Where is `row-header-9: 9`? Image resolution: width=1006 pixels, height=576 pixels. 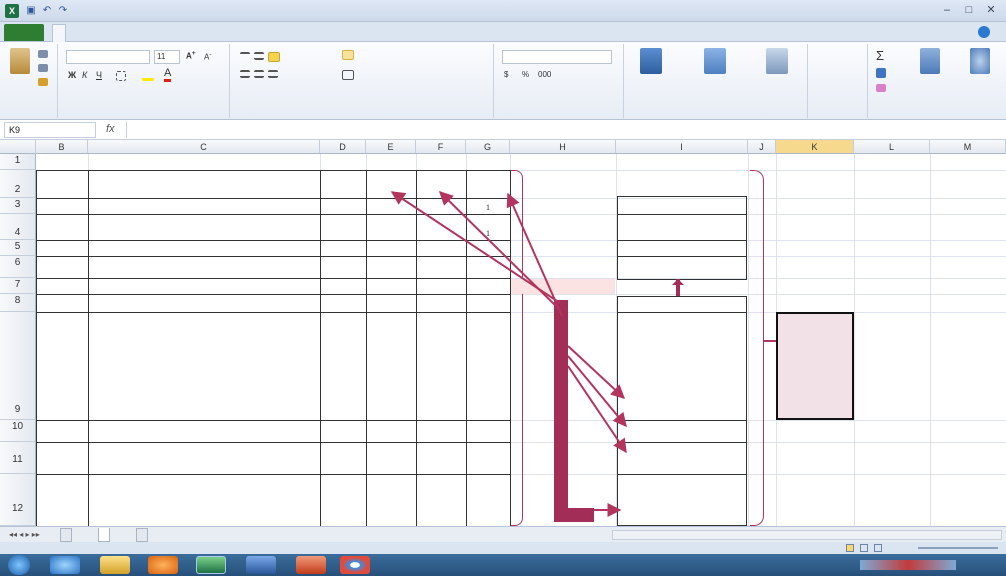 row-header-9: 9 is located at coordinates (18, 366).